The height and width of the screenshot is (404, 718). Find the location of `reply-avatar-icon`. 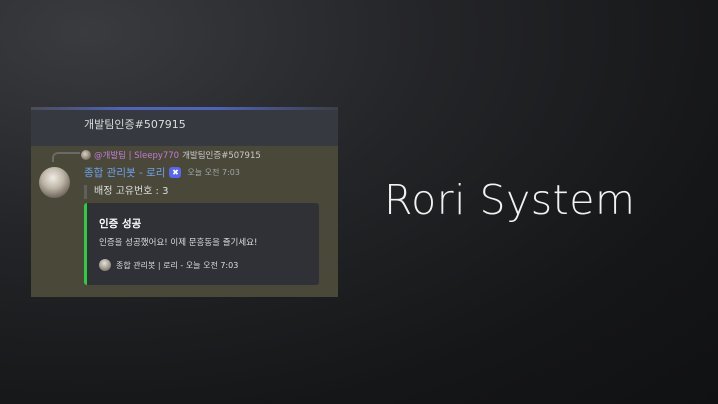

reply-avatar-icon is located at coordinates (86, 154).